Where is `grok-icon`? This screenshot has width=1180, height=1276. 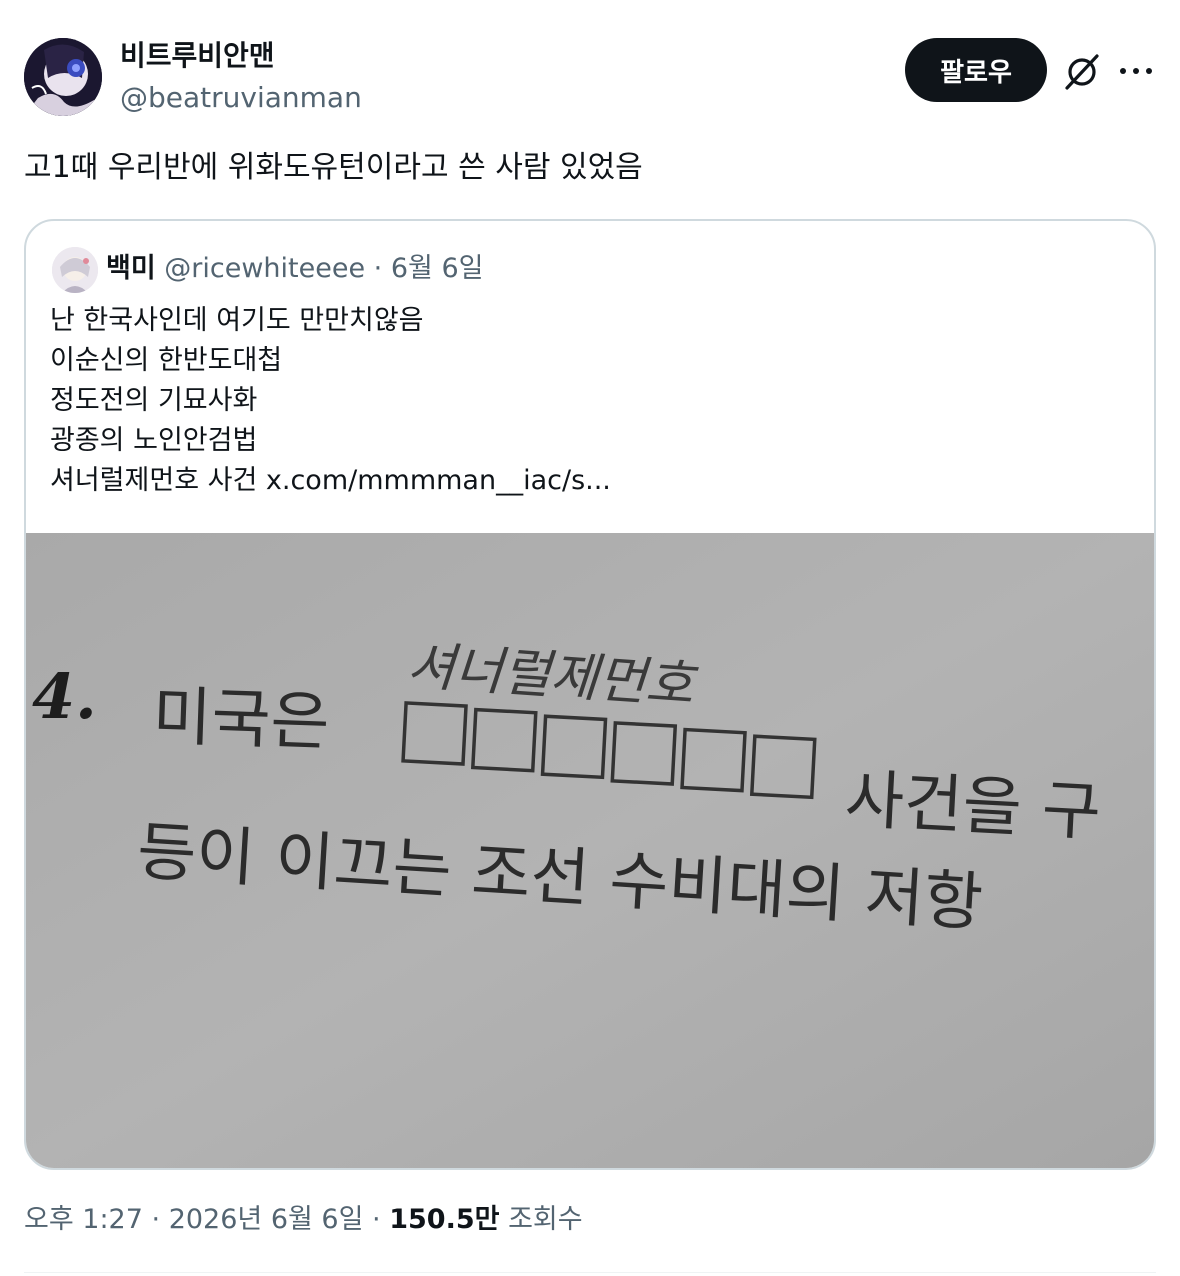 grok-icon is located at coordinates (1082, 72).